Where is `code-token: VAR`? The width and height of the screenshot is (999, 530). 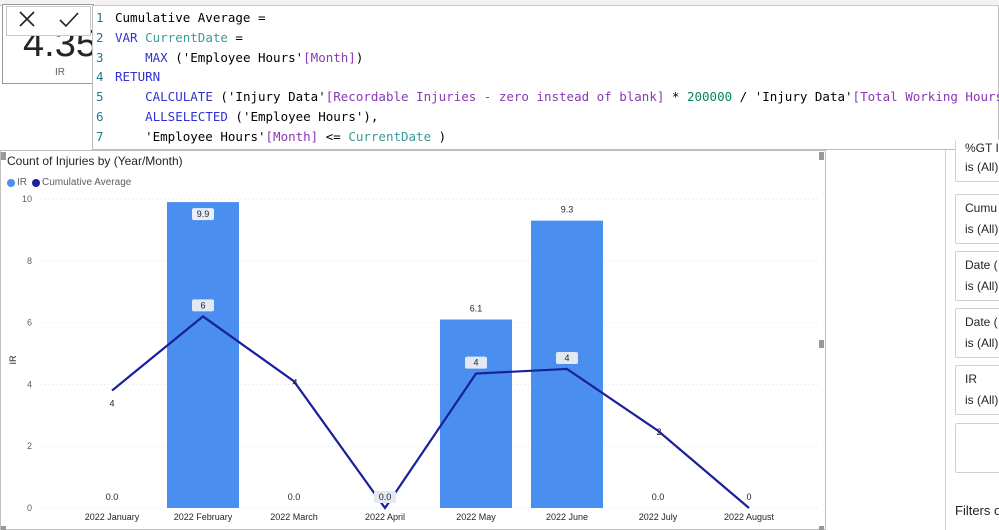 code-token: VAR is located at coordinates (130, 37).